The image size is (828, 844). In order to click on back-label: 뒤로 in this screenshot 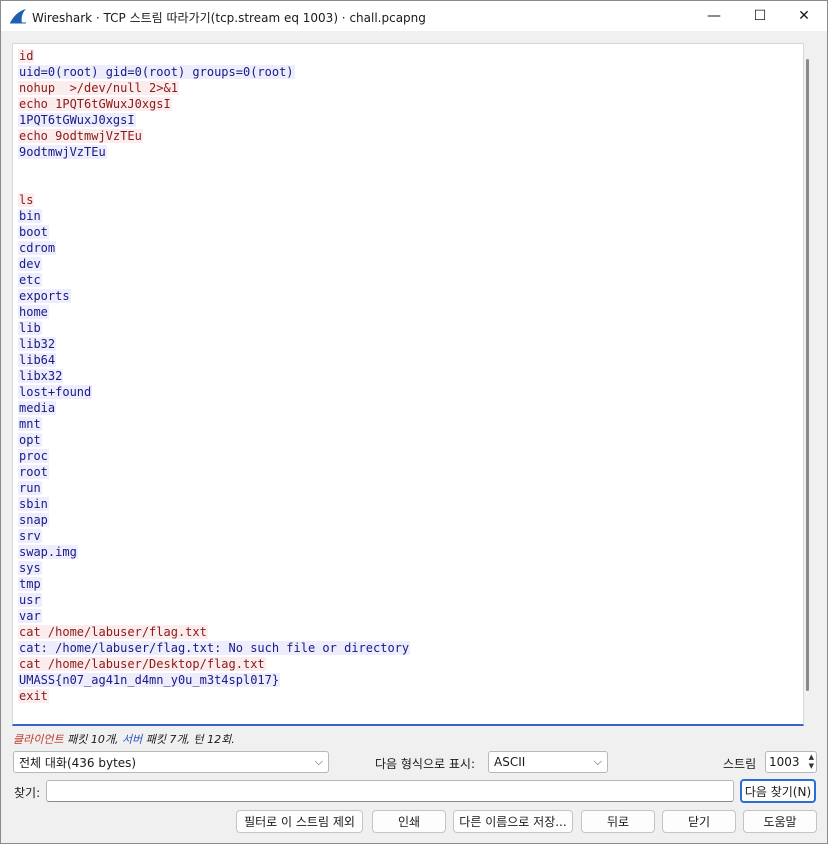, I will do `click(618, 822)`.